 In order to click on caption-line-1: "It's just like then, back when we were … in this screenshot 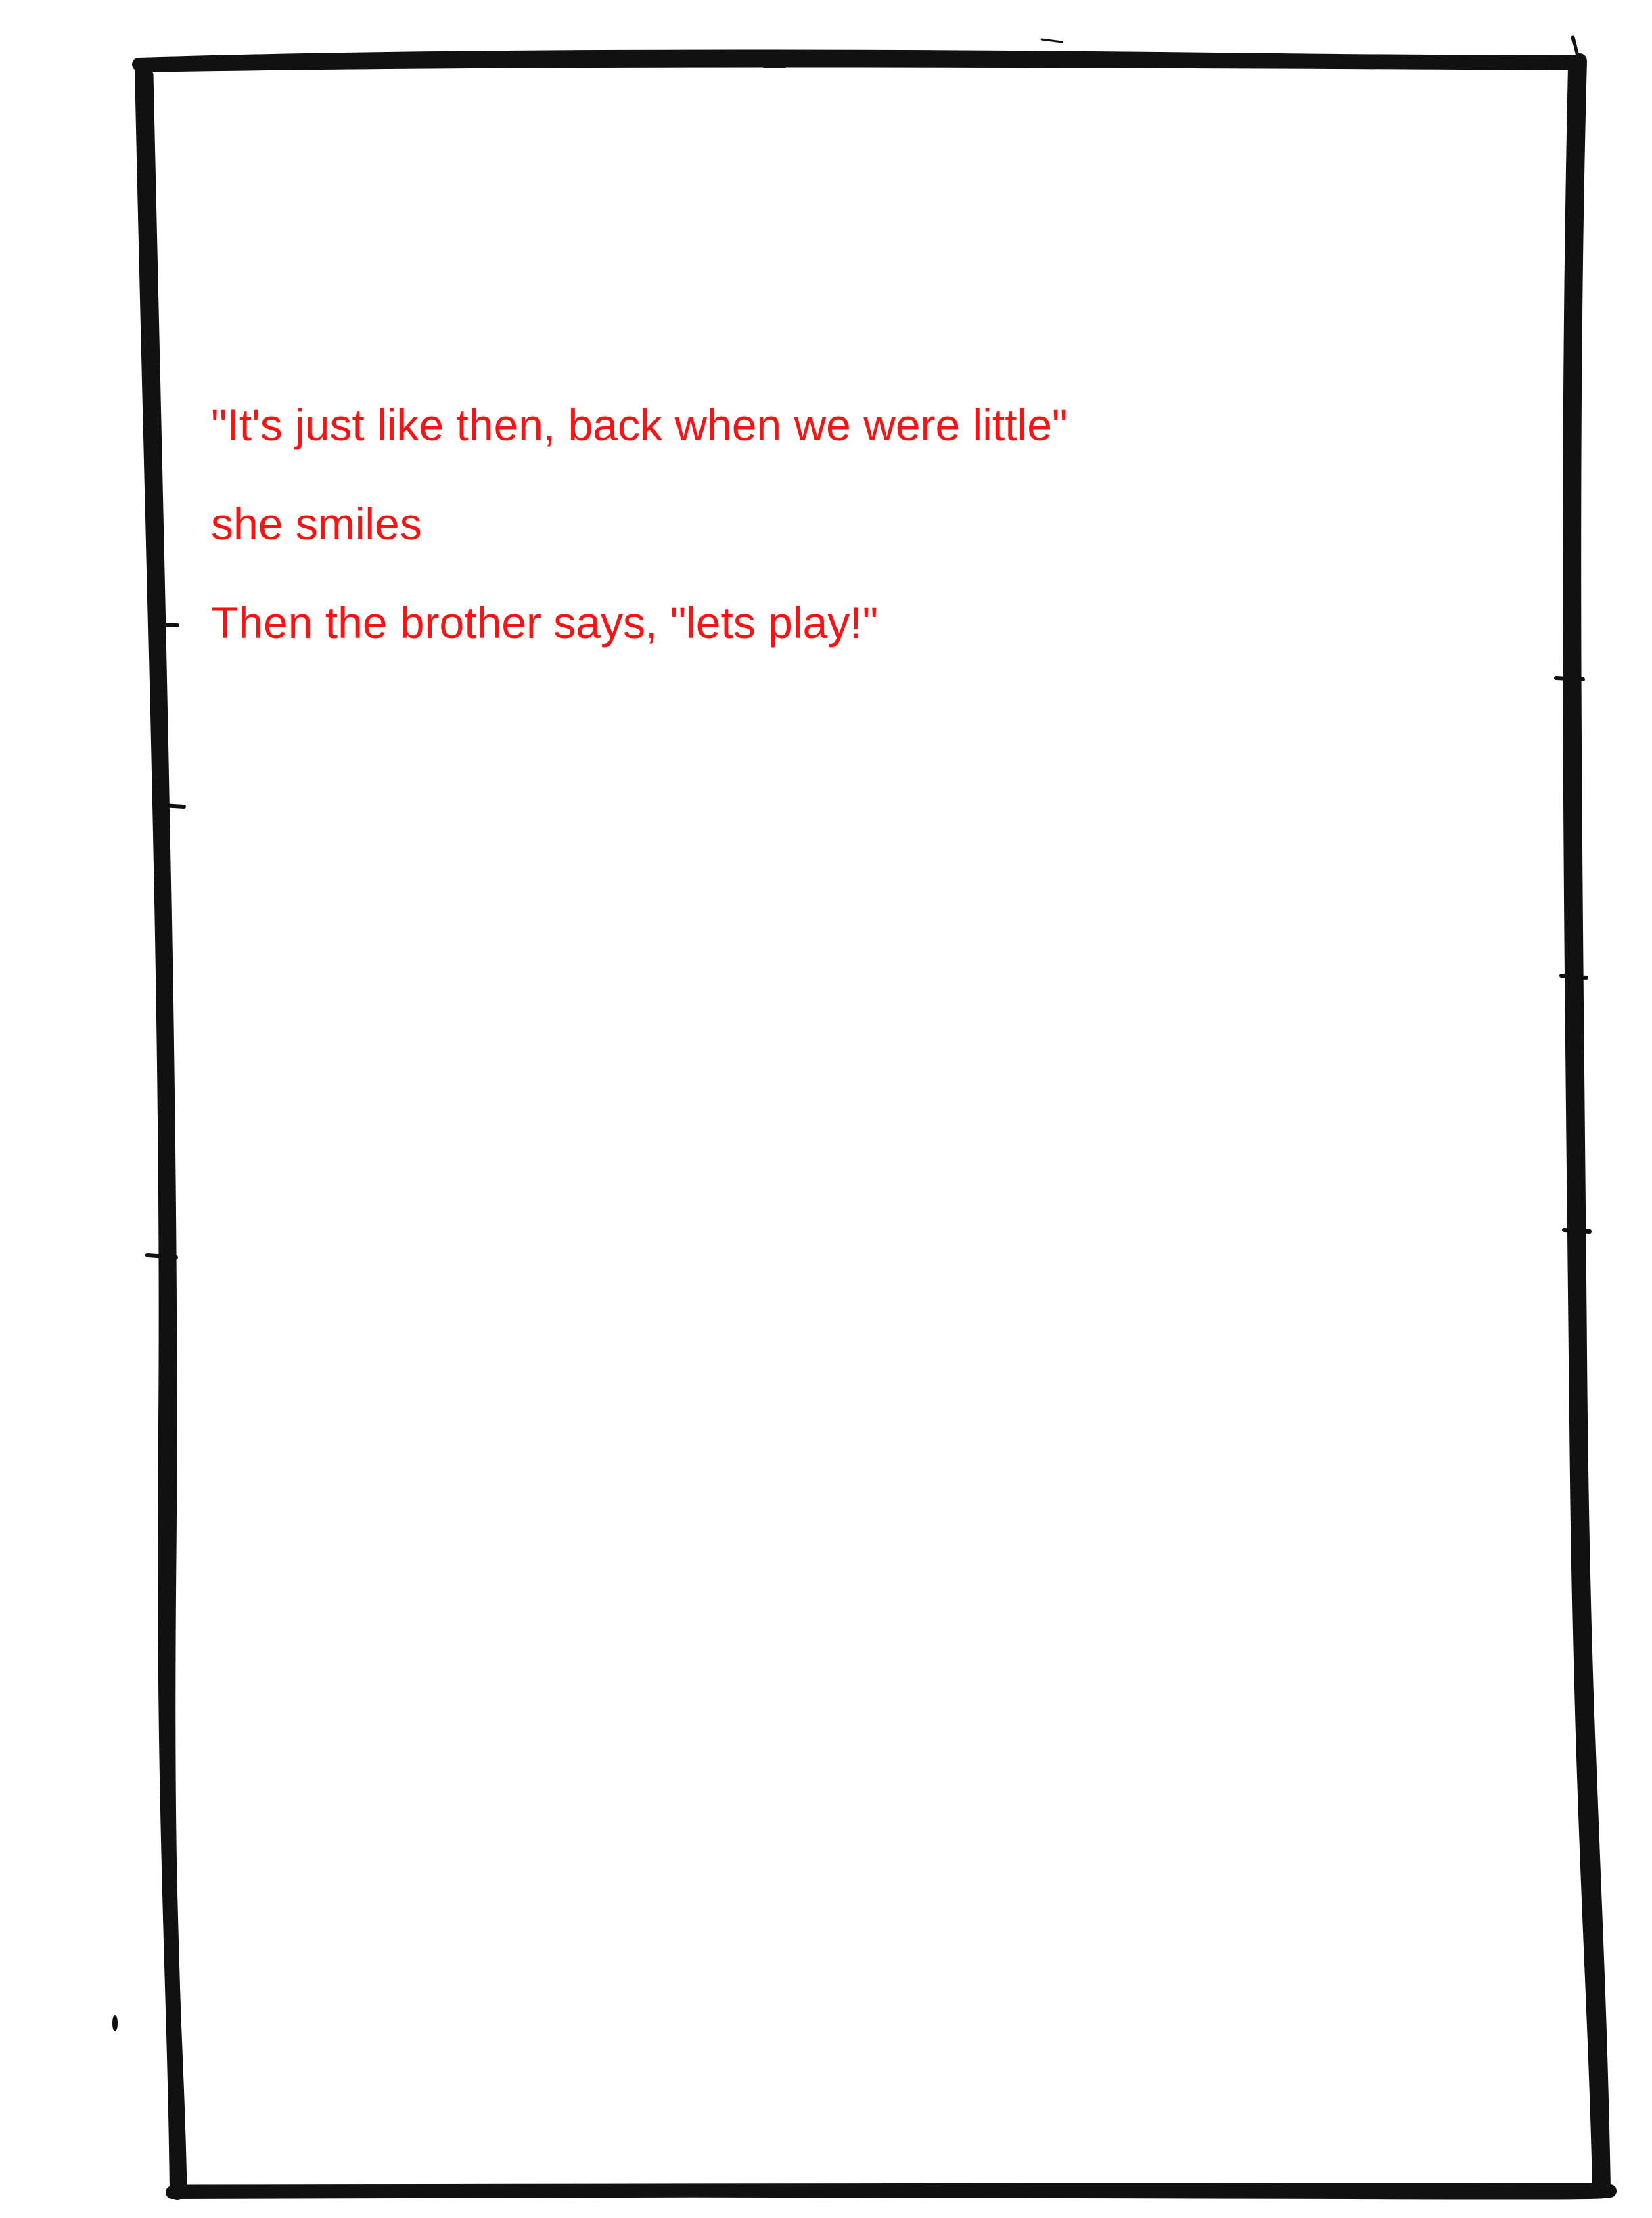, I will do `click(639, 425)`.